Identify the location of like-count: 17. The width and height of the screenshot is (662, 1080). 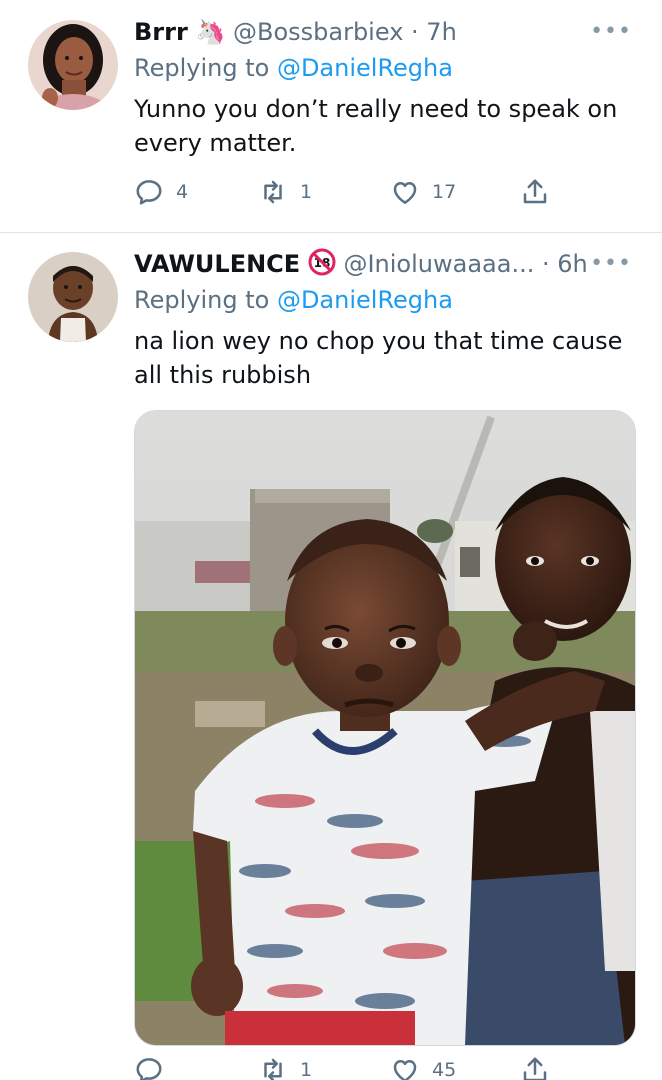
(444, 192).